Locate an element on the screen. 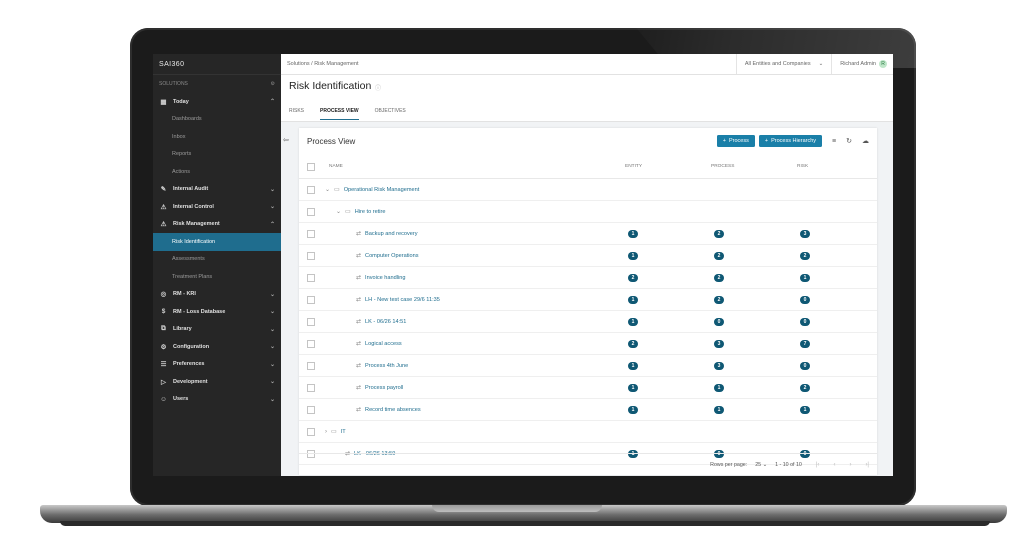  column-risk: RISK is located at coordinates (802, 166).